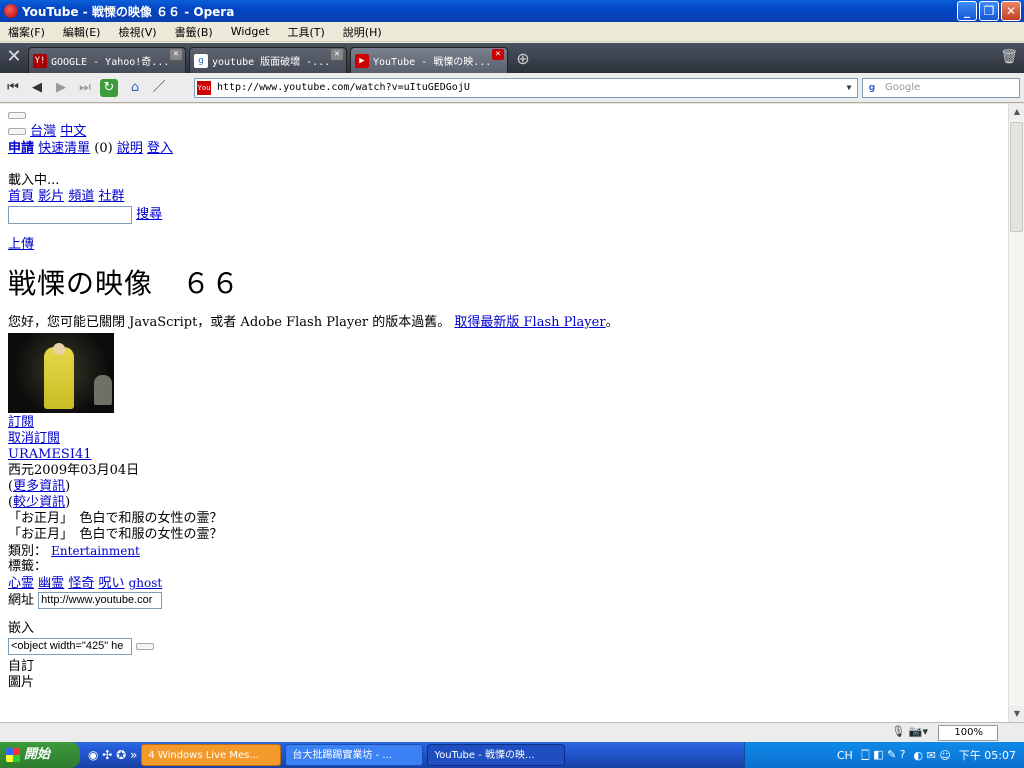 This screenshot has height=768, width=1024. What do you see at coordinates (1016, 714) in the screenshot?
I see `scroll-down-icon: ▼` at bounding box center [1016, 714].